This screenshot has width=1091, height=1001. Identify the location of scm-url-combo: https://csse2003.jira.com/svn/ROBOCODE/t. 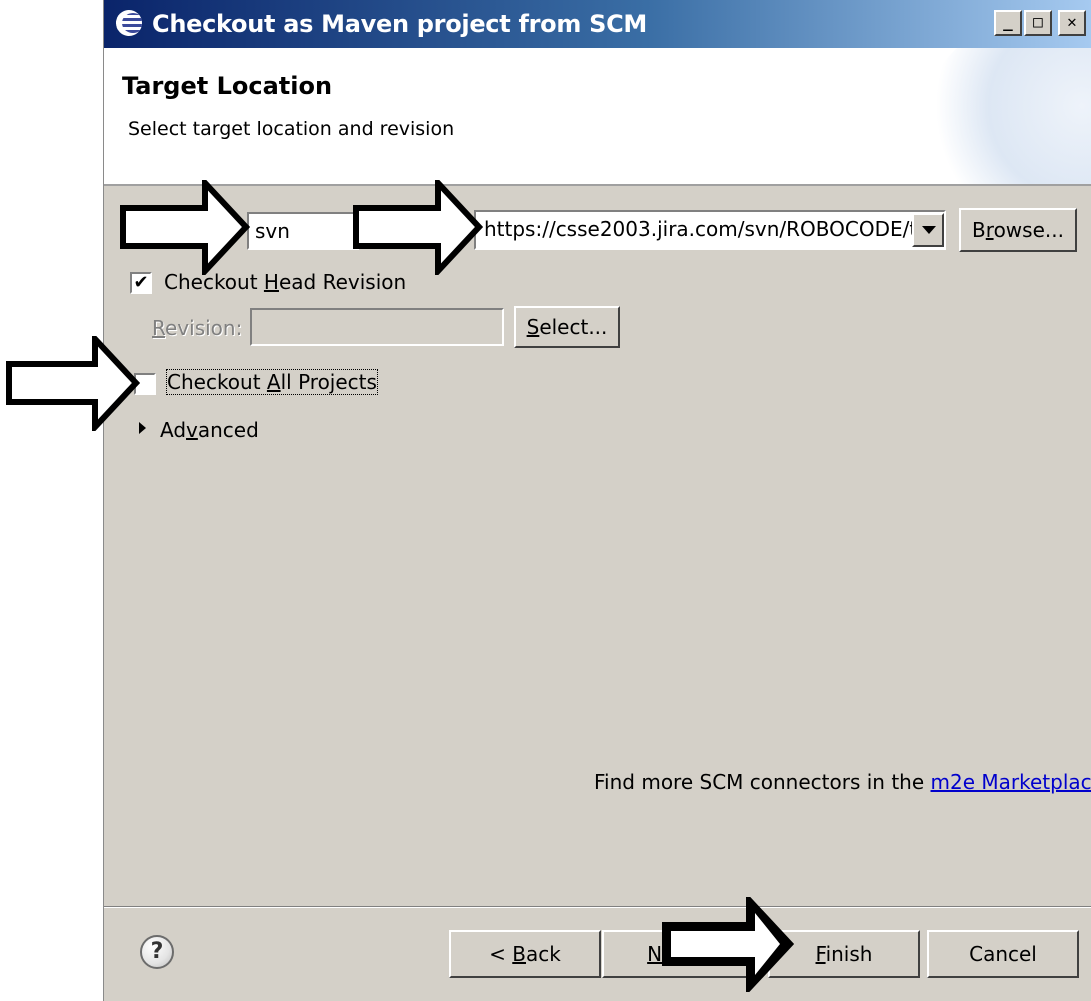
(710, 230).